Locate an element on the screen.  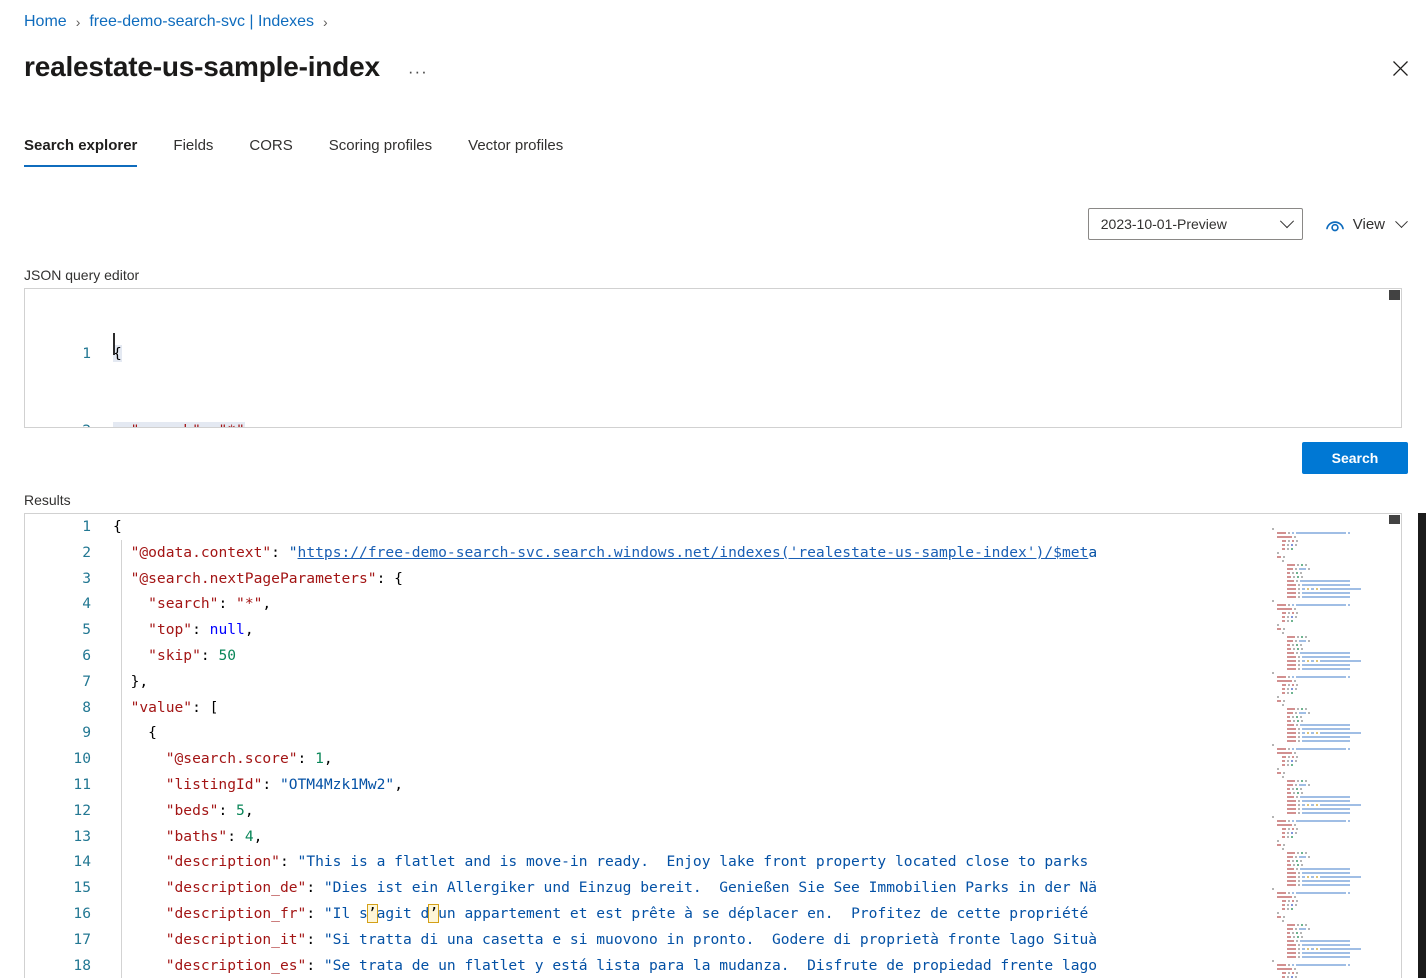
json-token-punc: : is located at coordinates (315, 913).